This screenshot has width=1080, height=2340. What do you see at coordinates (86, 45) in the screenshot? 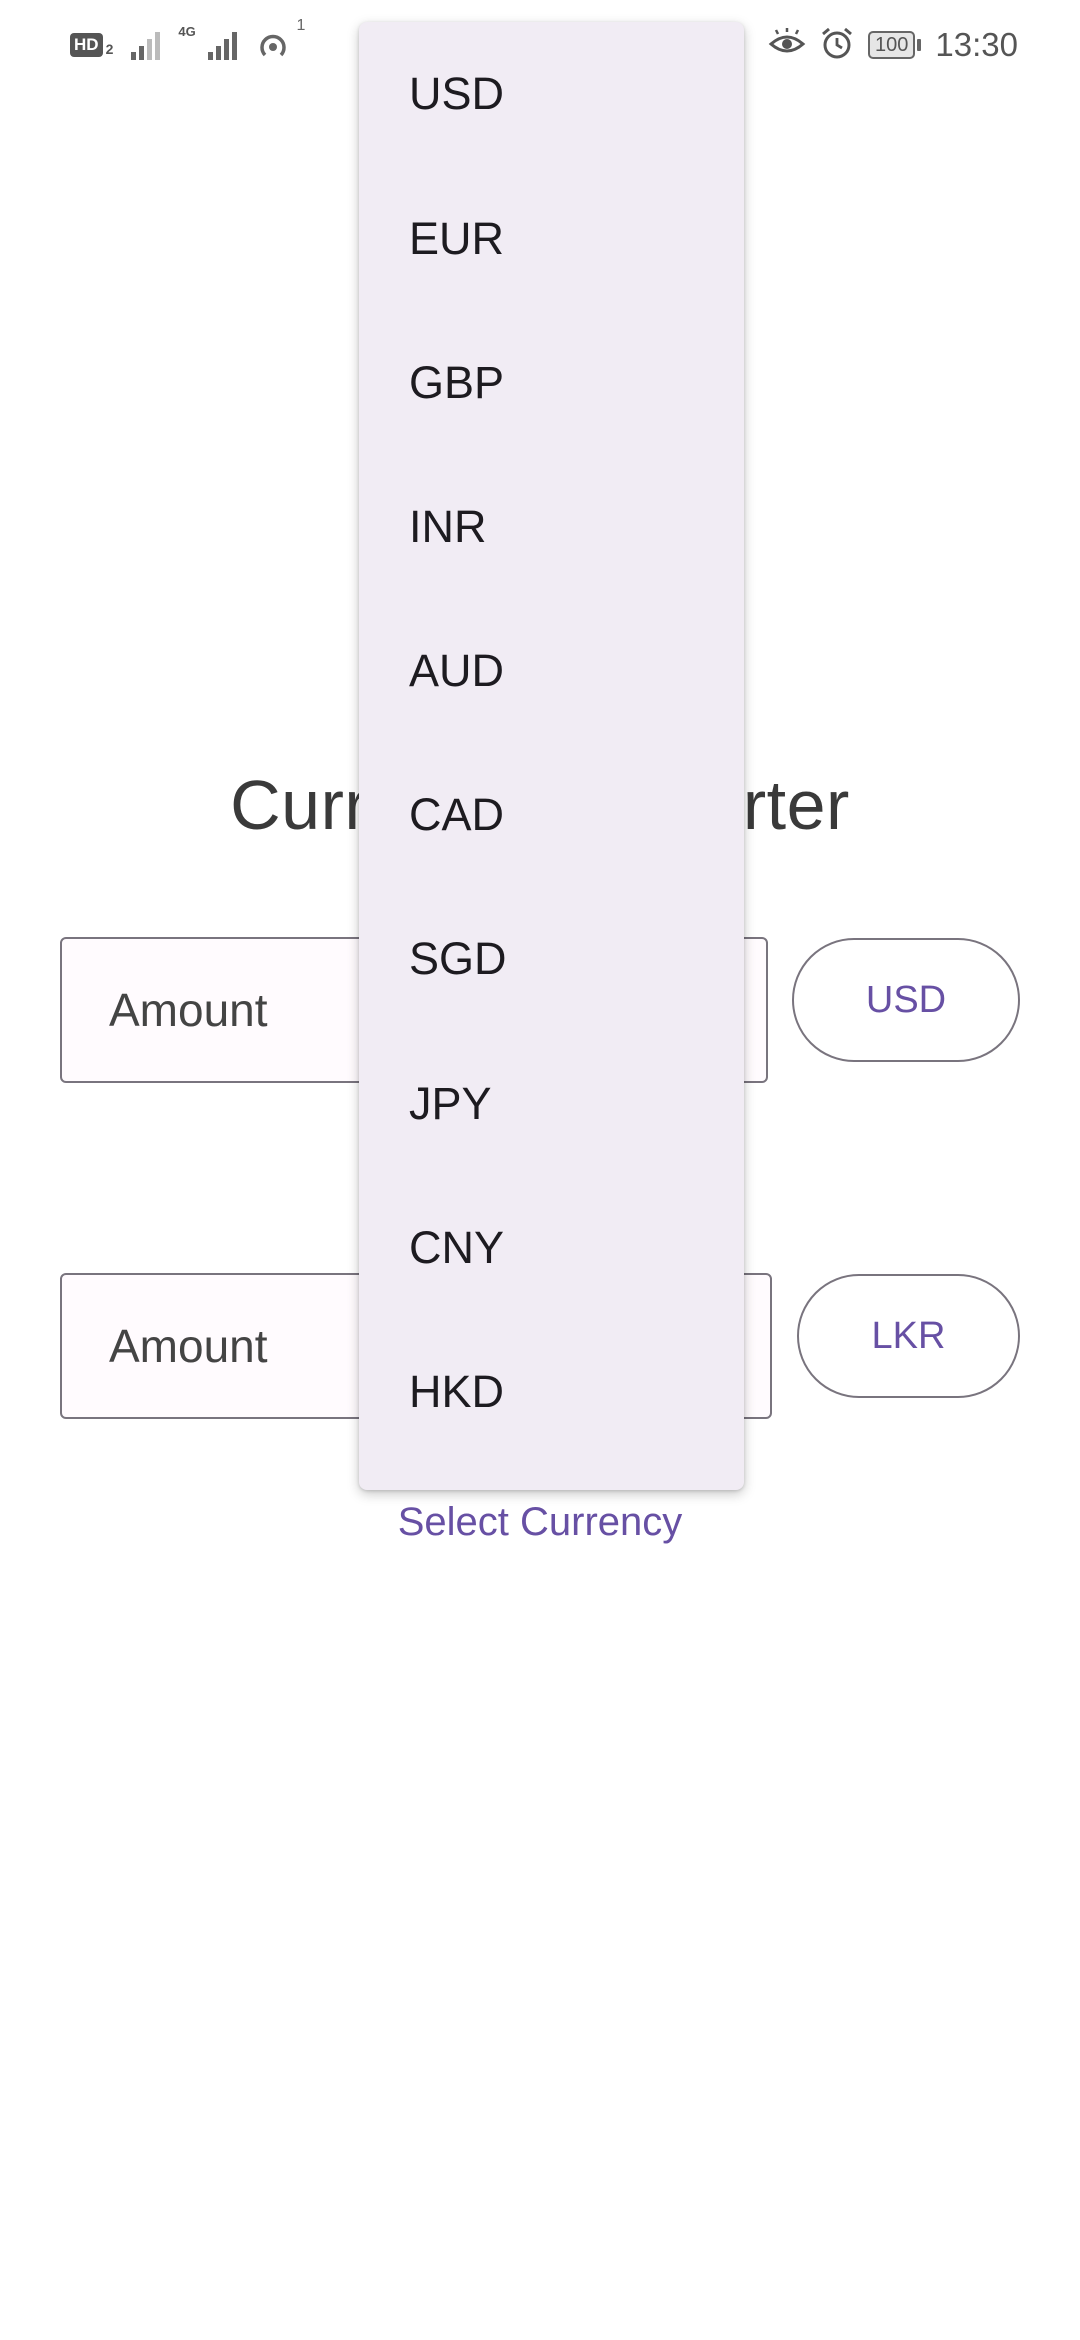
I see `hd-label: HD` at bounding box center [86, 45].